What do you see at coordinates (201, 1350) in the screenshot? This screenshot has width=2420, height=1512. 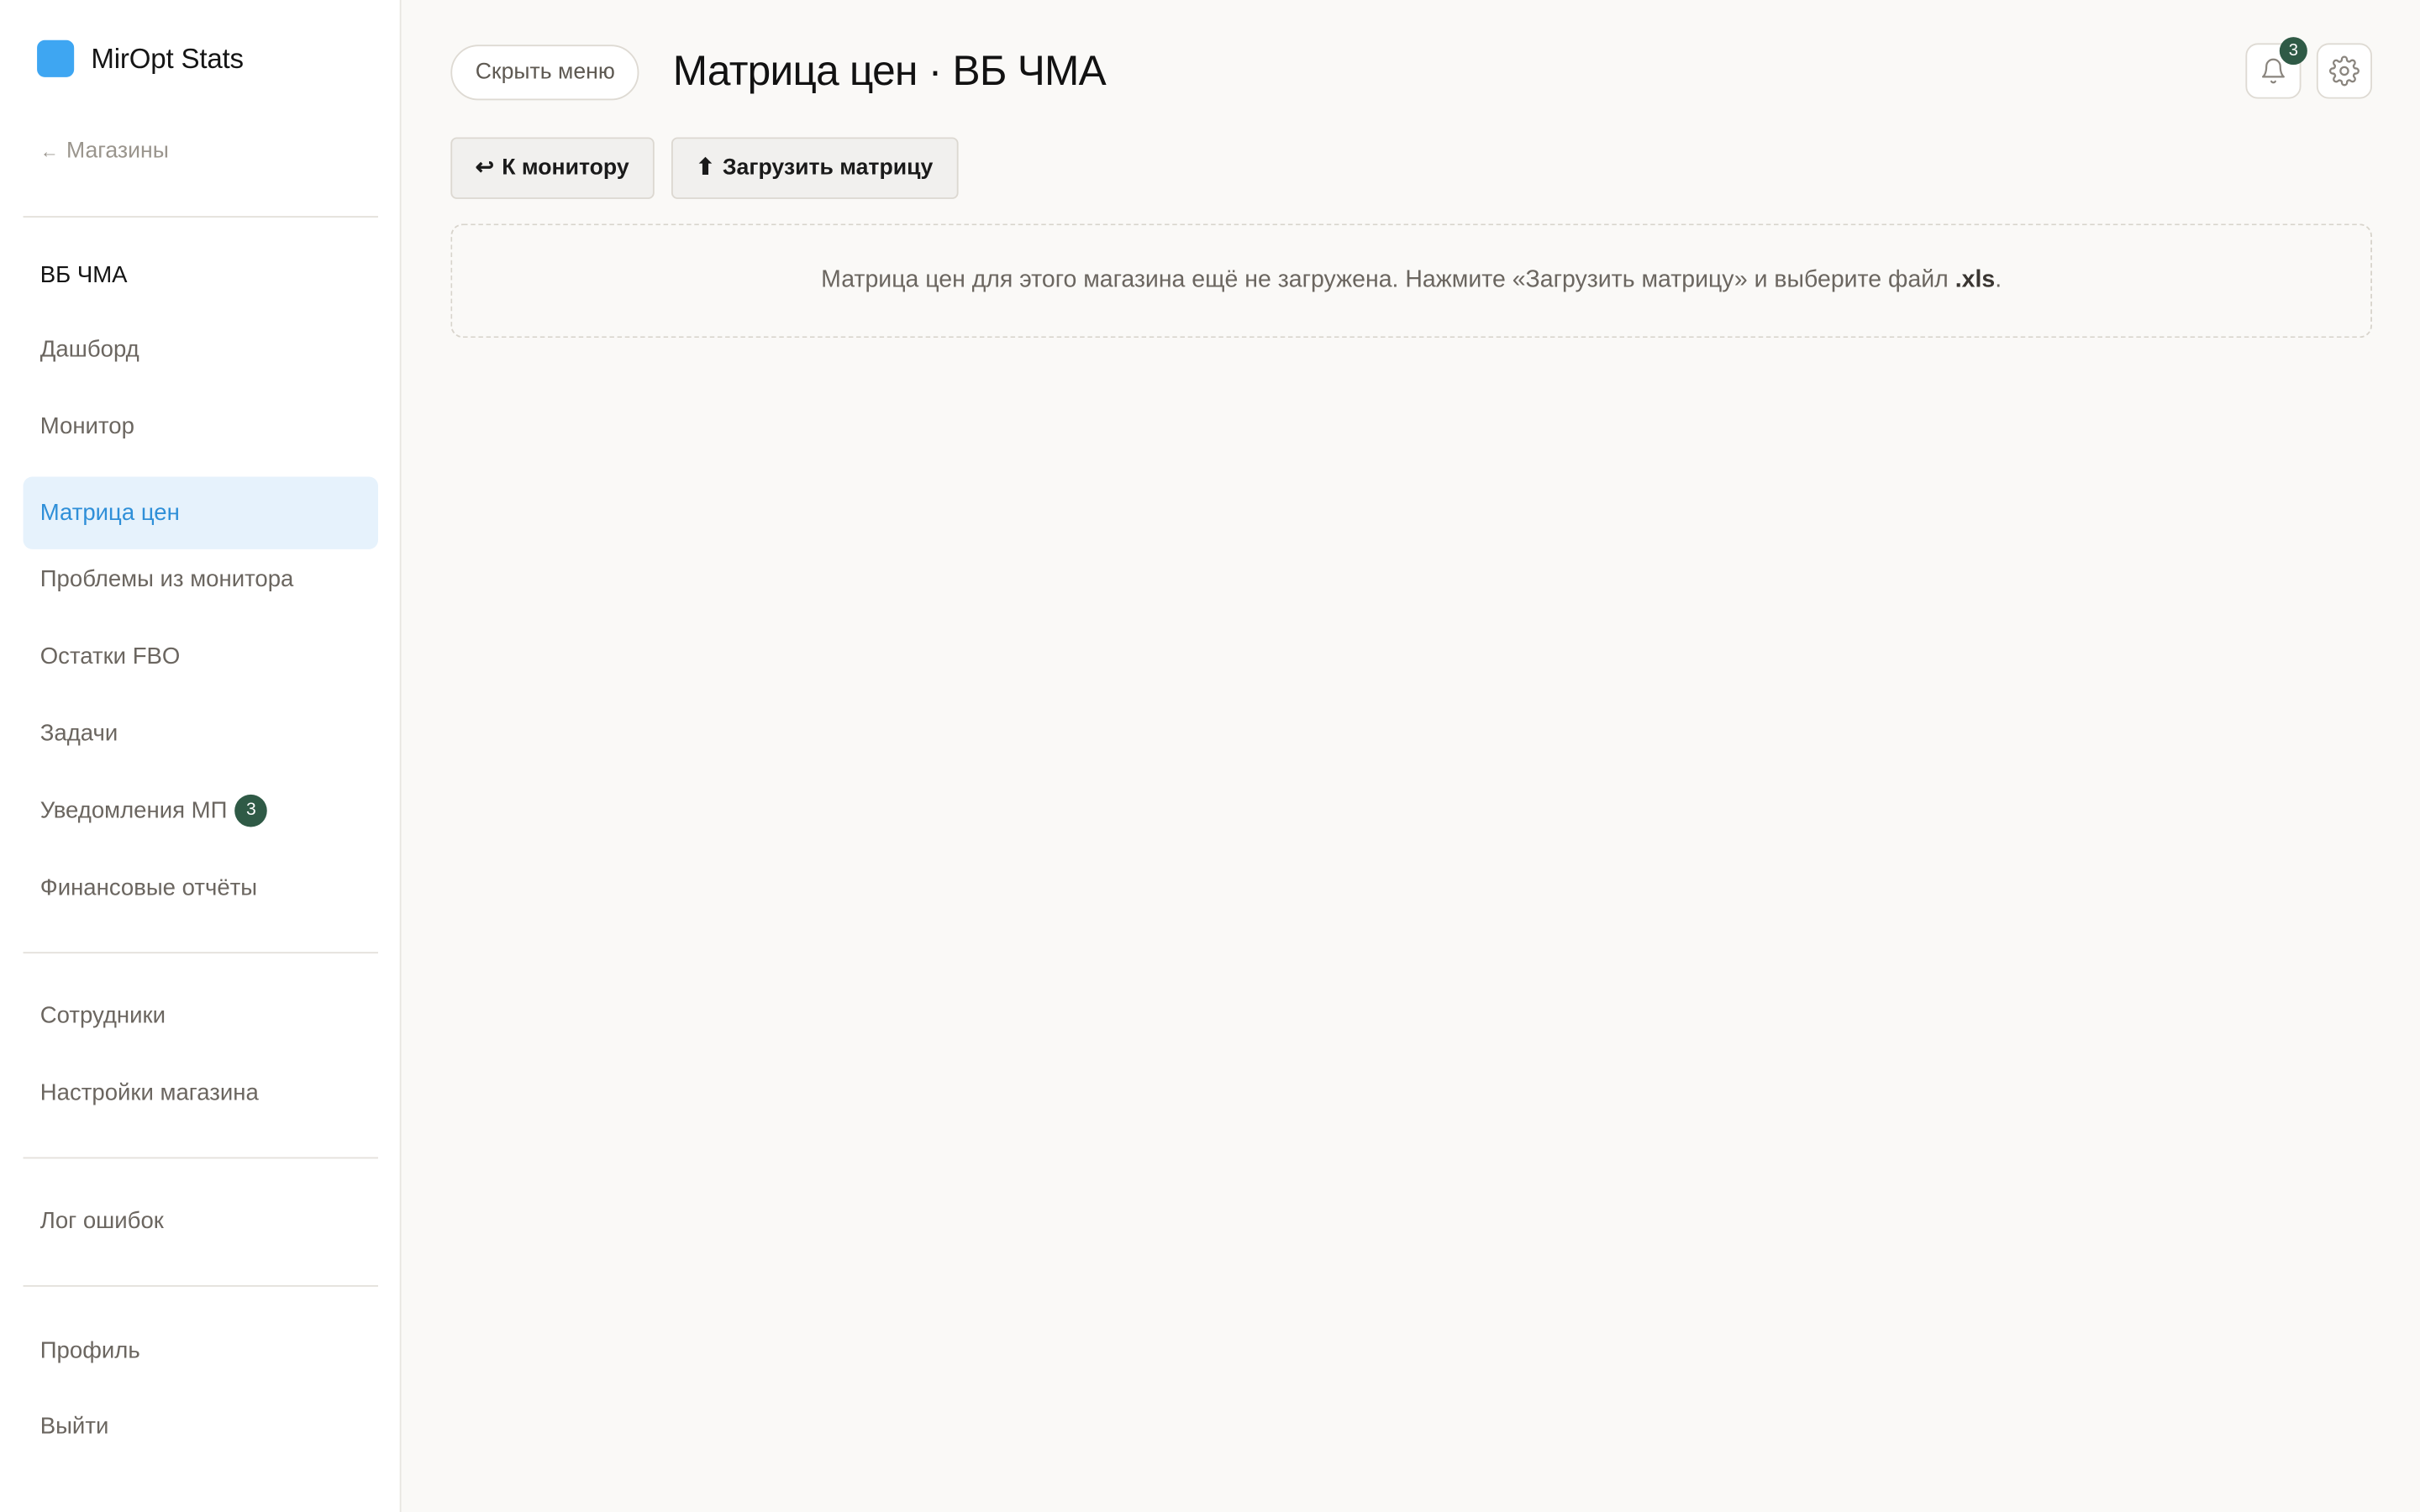 I see `sidebar-item-profile: Профиль` at bounding box center [201, 1350].